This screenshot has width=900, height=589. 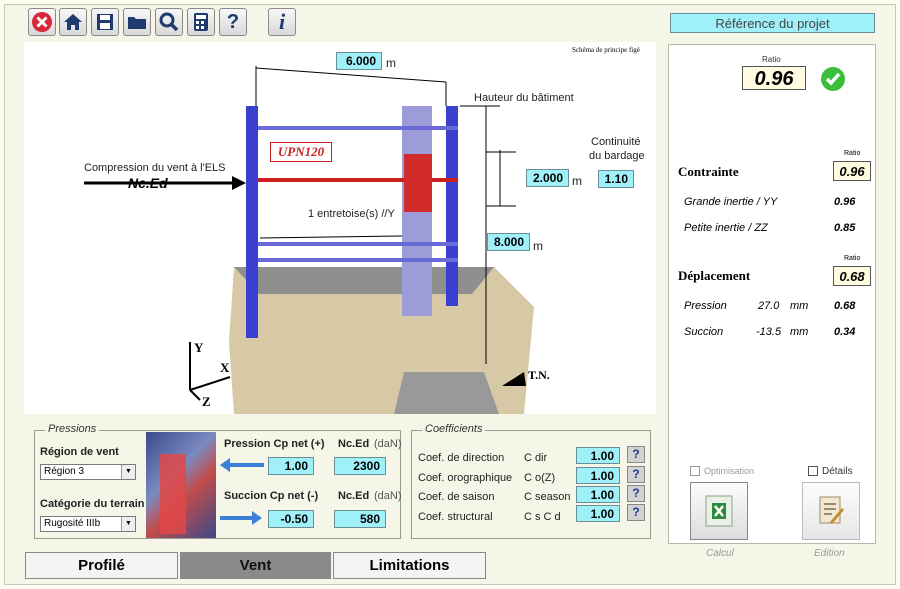 What do you see at coordinates (360, 466) in the screenshot?
I see `nced-pos-field: 2300` at bounding box center [360, 466].